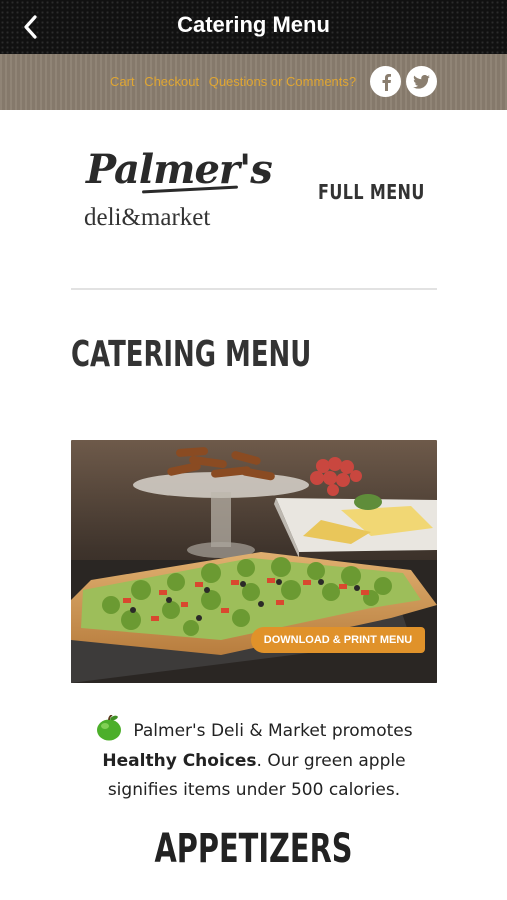 The height and width of the screenshot is (900, 507). Describe the element at coordinates (178, 195) in the screenshot. I see `palmers-logo: Palmer's deli&market` at that location.